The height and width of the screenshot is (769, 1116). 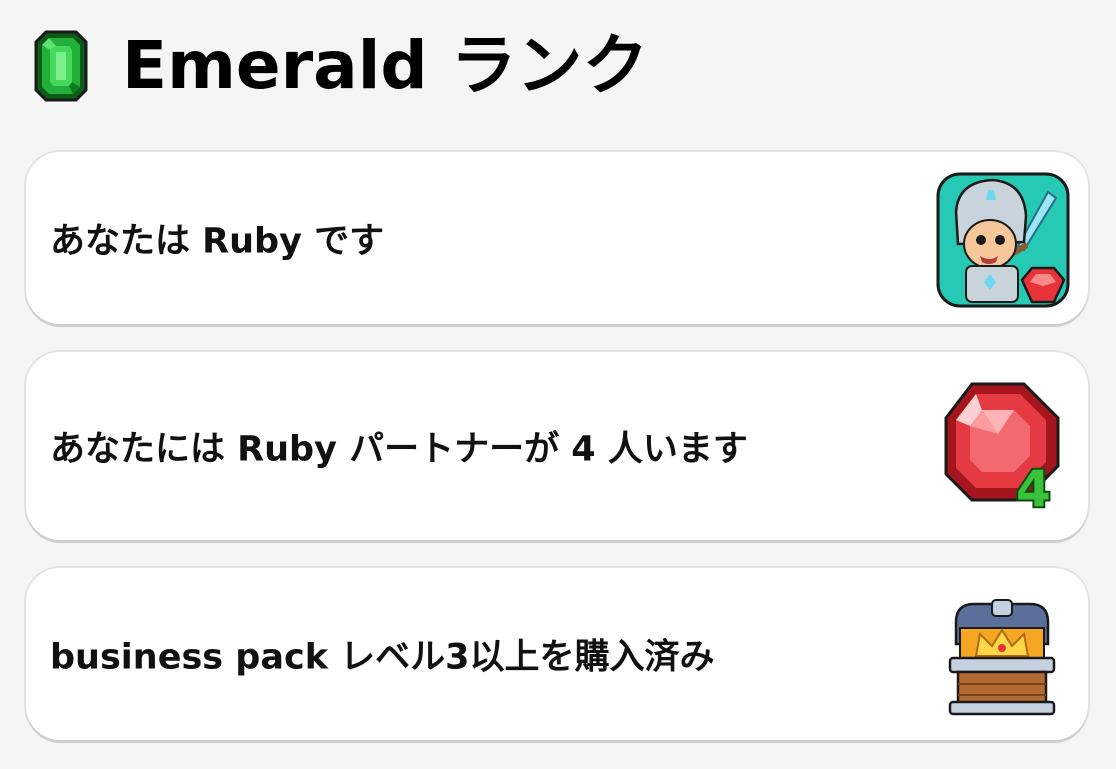 What do you see at coordinates (382, 657) in the screenshot?
I see `requirement-label: business pack レベル3以上を購入済み` at bounding box center [382, 657].